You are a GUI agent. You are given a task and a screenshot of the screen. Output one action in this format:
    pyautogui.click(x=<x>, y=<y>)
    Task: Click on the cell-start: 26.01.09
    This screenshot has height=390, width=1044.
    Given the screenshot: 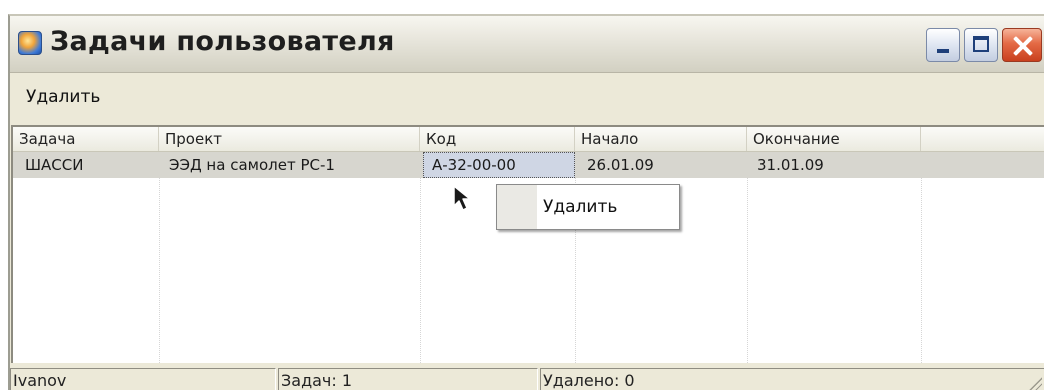 What is the action you would take?
    pyautogui.click(x=663, y=165)
    